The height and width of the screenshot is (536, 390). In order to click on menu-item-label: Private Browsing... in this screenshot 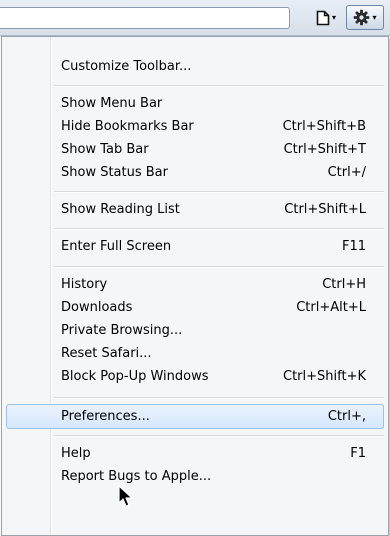, I will do `click(122, 330)`.